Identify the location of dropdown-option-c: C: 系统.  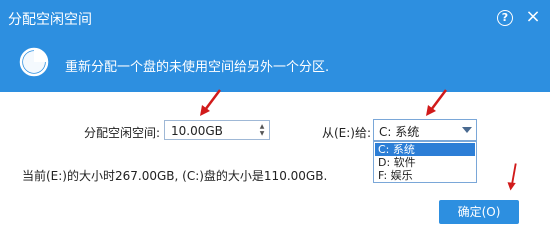
(425, 149).